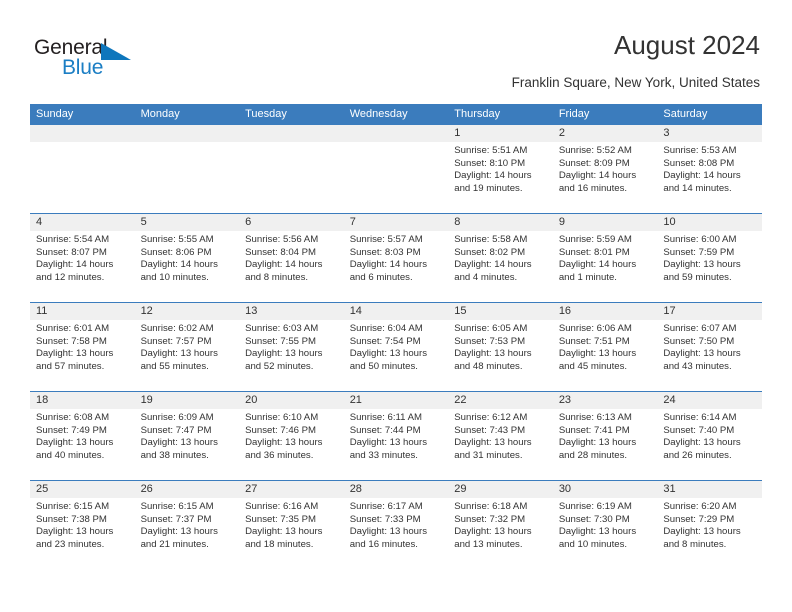  What do you see at coordinates (71, 519) in the screenshot?
I see `day-detail-line: Sunset: 7:38 PM` at bounding box center [71, 519].